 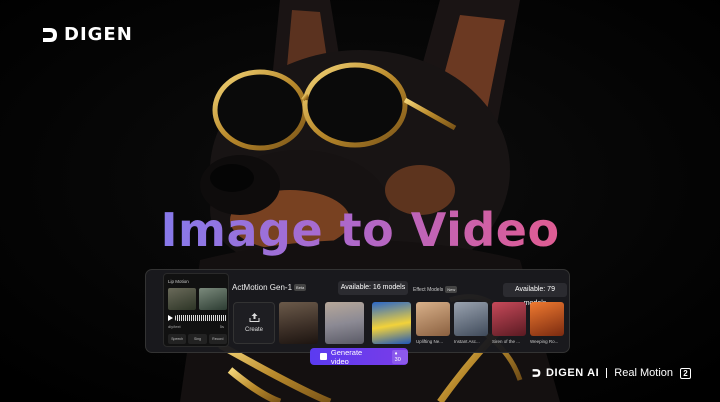 I want to click on model-badge: Beta, so click(x=300, y=288).